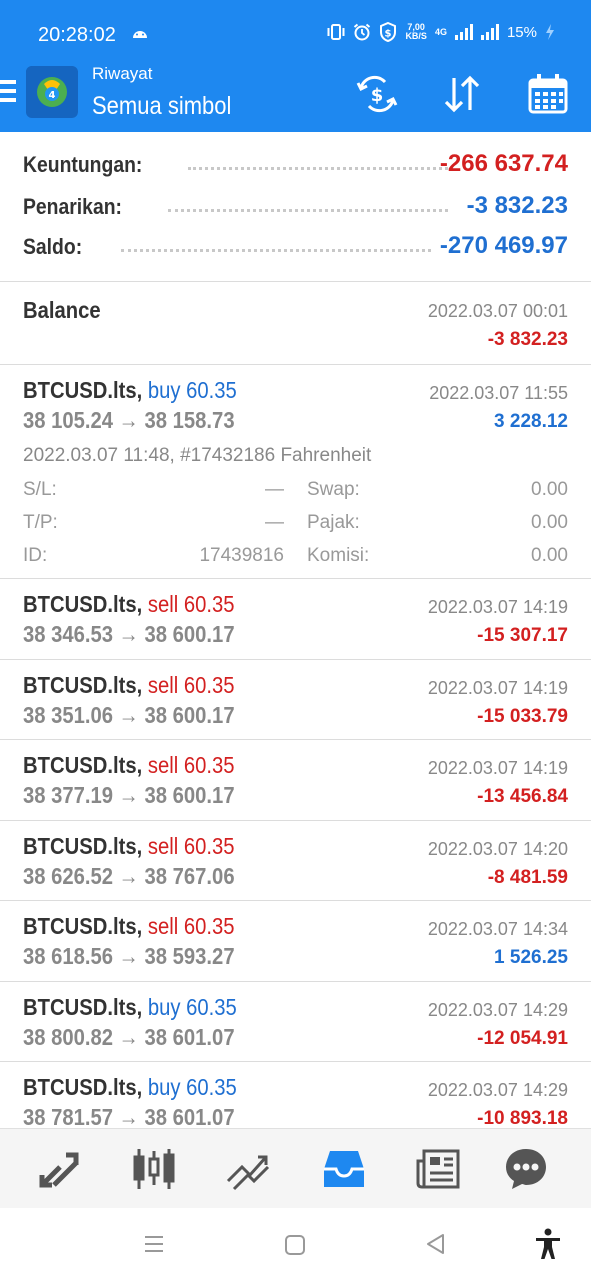  I want to click on trade-icon, so click(248, 1169).